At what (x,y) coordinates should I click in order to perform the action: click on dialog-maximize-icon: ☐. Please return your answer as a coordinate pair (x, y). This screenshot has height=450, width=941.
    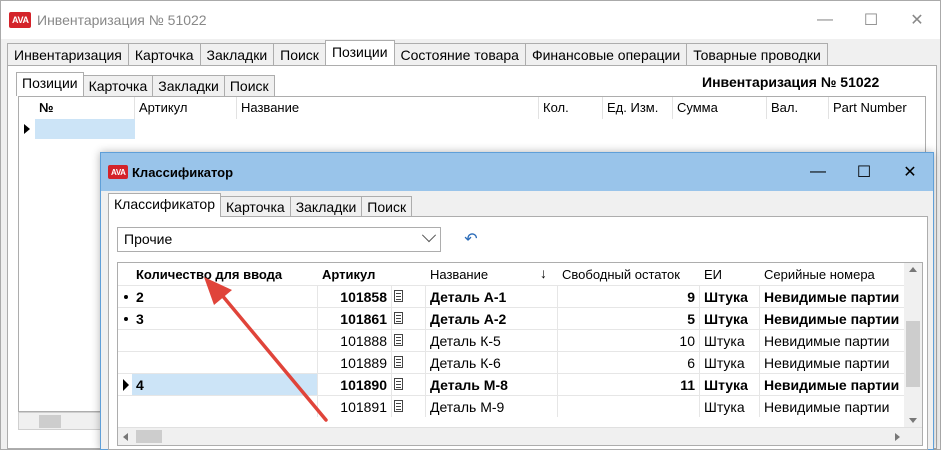
    Looking at the image, I should click on (864, 172).